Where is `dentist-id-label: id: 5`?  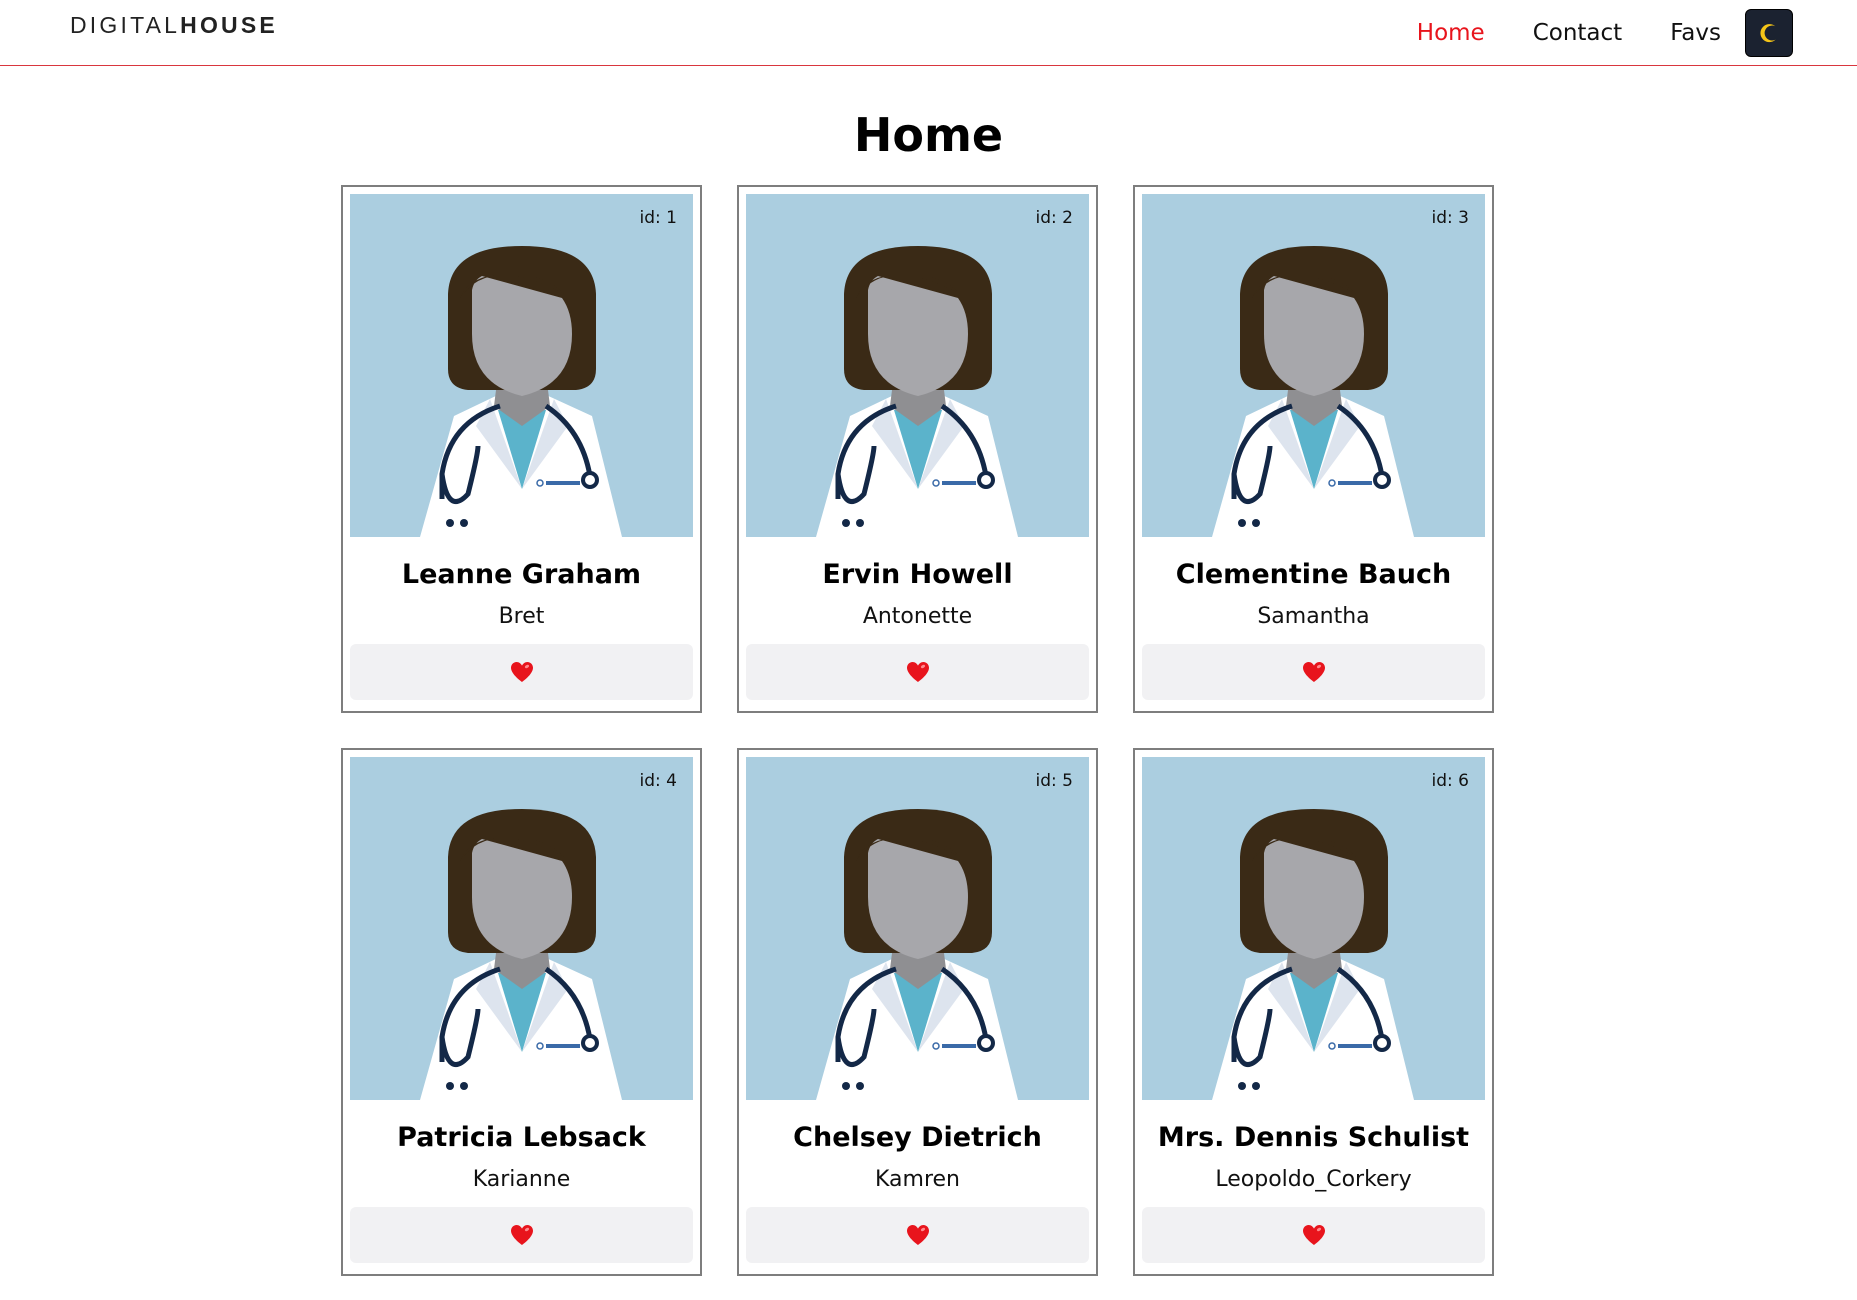 dentist-id-label: id: 5 is located at coordinates (1054, 781).